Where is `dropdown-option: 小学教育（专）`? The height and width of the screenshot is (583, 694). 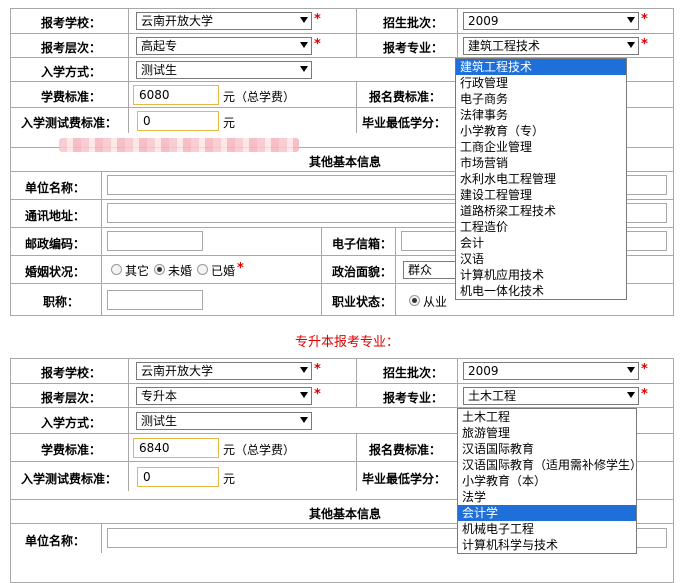 dropdown-option: 小学教育（专） is located at coordinates (541, 131).